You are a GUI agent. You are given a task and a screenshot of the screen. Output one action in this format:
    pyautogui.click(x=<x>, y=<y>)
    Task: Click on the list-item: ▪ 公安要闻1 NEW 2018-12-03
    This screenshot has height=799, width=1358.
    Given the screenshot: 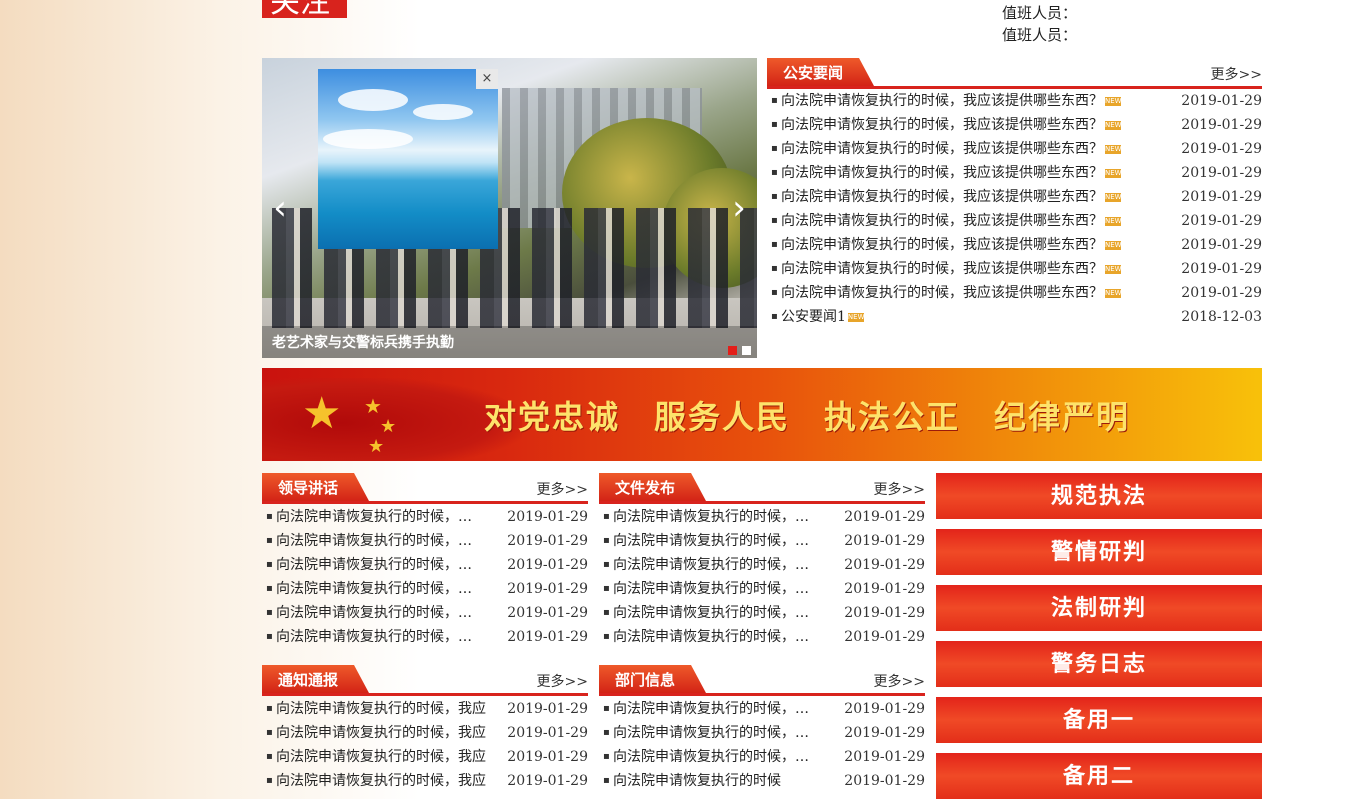 What is the action you would take?
    pyautogui.click(x=1014, y=317)
    